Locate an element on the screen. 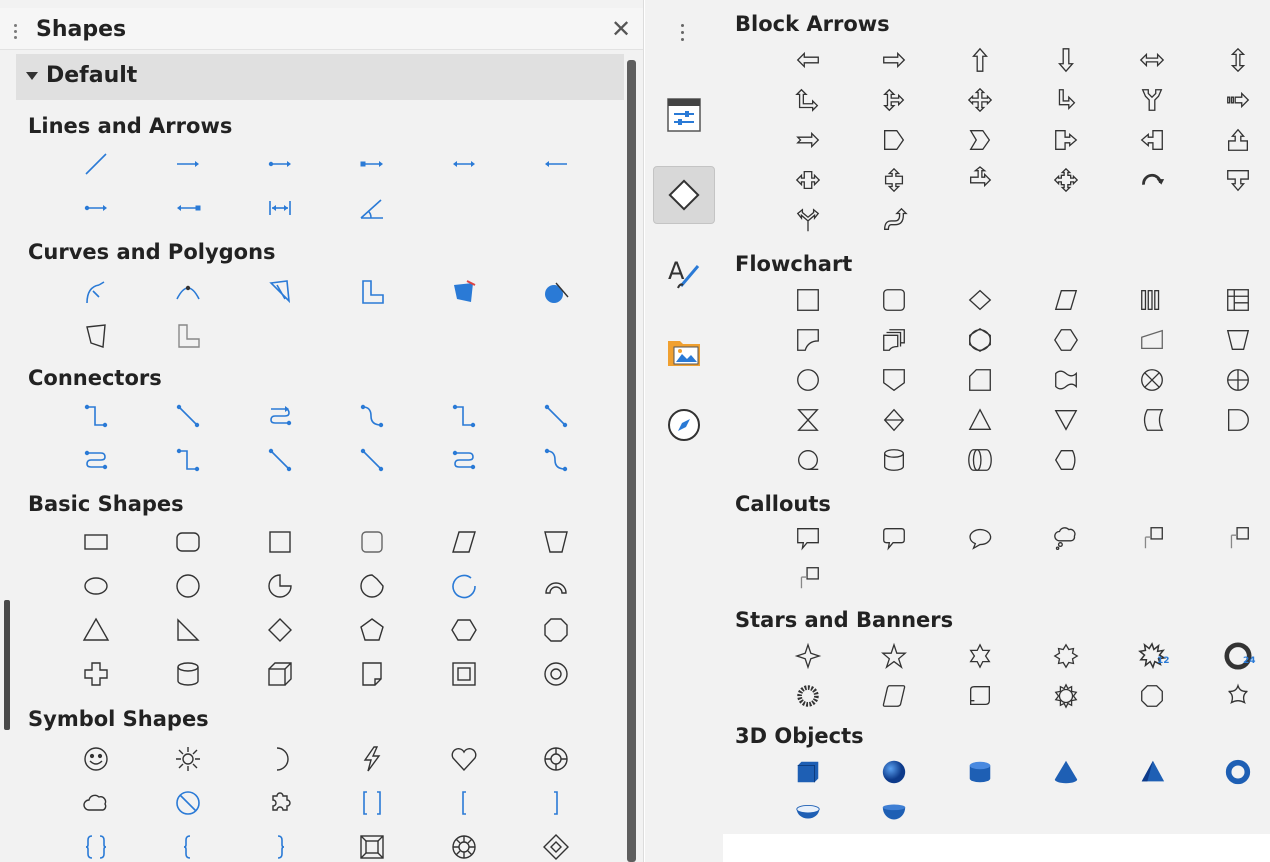 This screenshot has width=1270, height=862. rounded-rect-callout-shape is located at coordinates (894, 538).